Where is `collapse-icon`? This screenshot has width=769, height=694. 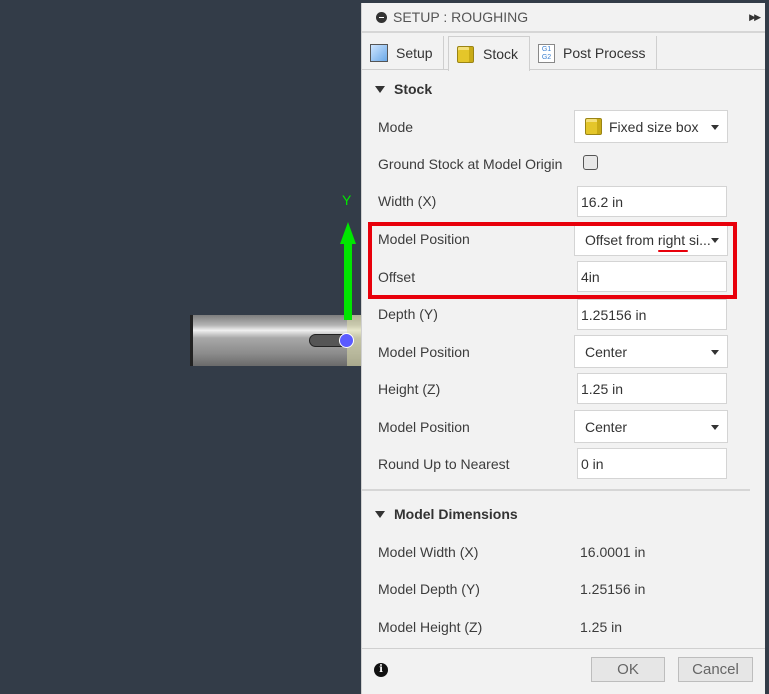
collapse-icon is located at coordinates (381, 17).